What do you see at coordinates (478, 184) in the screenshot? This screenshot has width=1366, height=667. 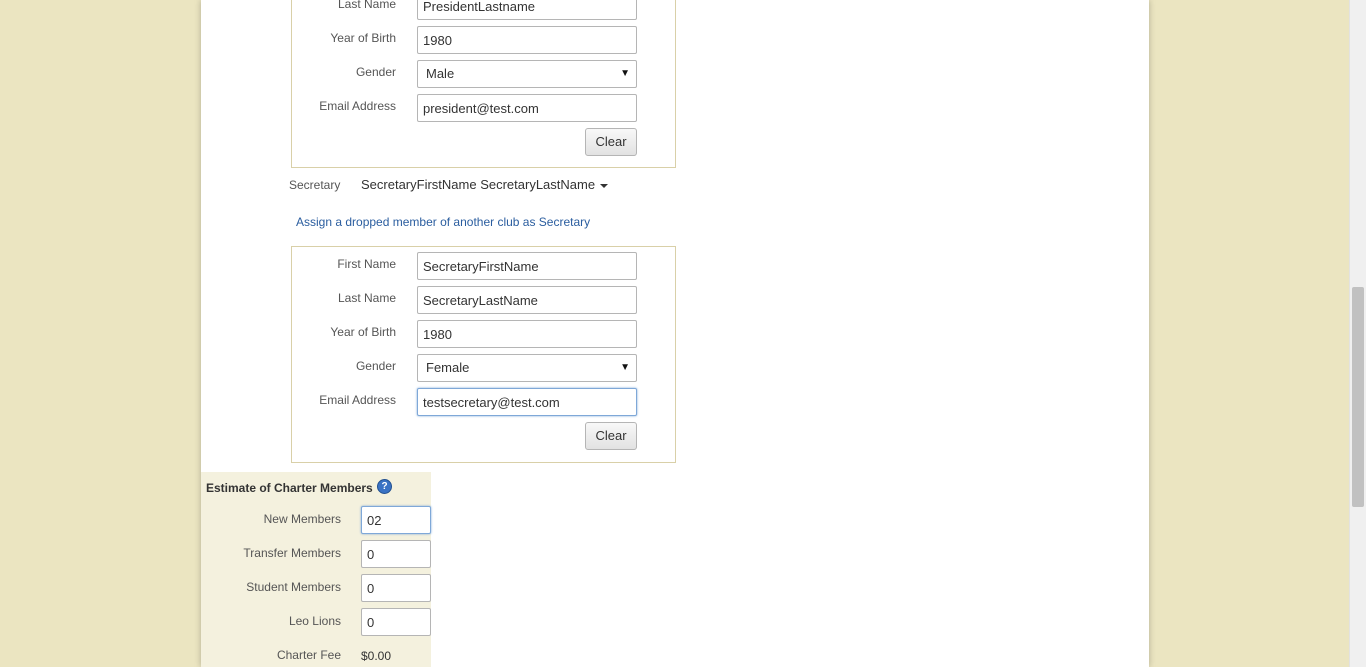 I see `secretary-selected-name: SecretaryFirstName SecretaryLastName` at bounding box center [478, 184].